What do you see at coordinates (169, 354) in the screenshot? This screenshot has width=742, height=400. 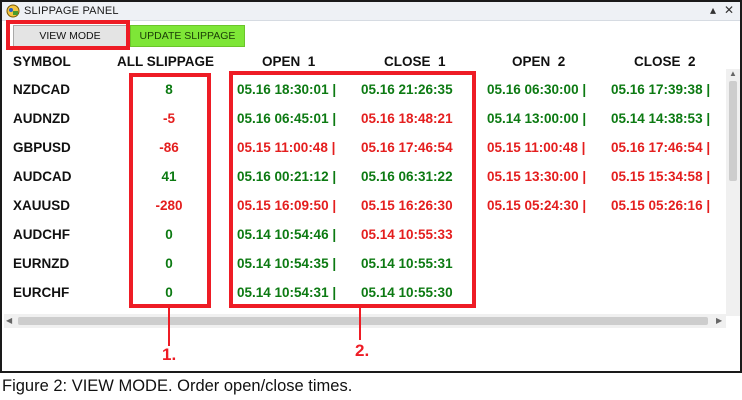 I see `annotation-label-1: 1.` at bounding box center [169, 354].